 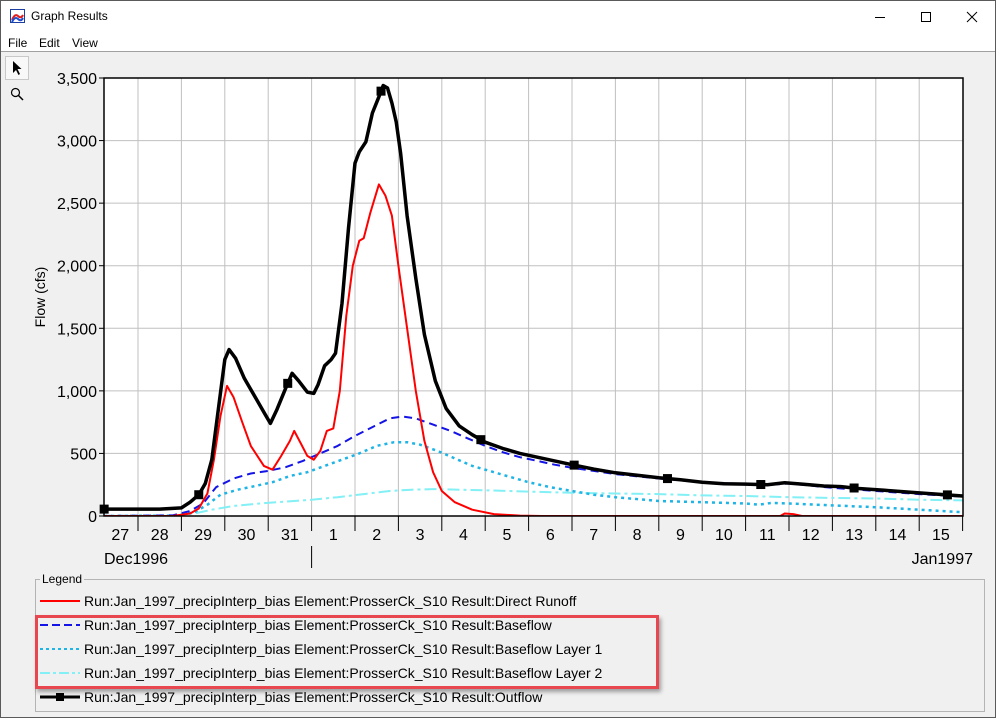 What do you see at coordinates (376, 535) in the screenshot?
I see `x-tick-label: 2` at bounding box center [376, 535].